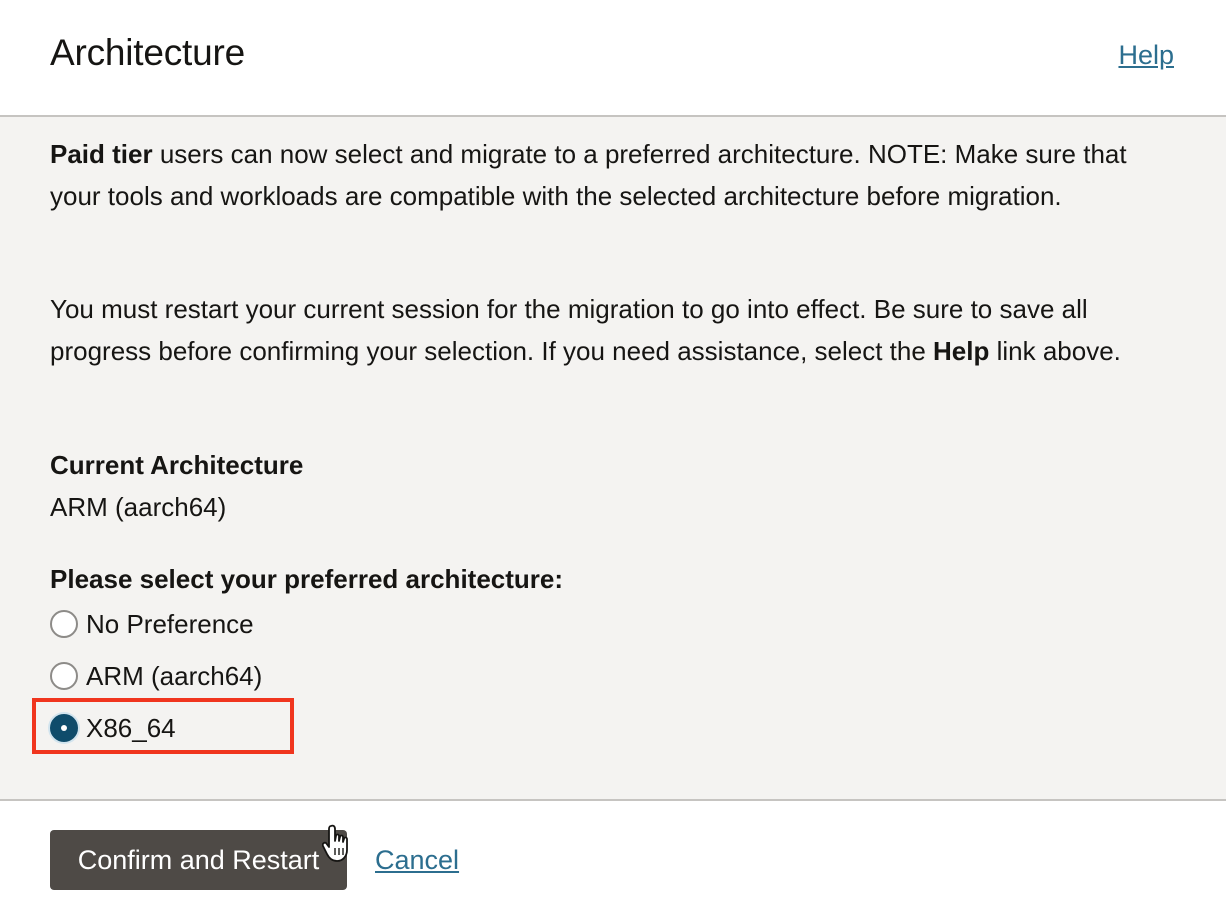 Image resolution: width=1226 pixels, height=910 pixels. What do you see at coordinates (174, 675) in the screenshot?
I see `radio-label: ARM (aarch64)` at bounding box center [174, 675].